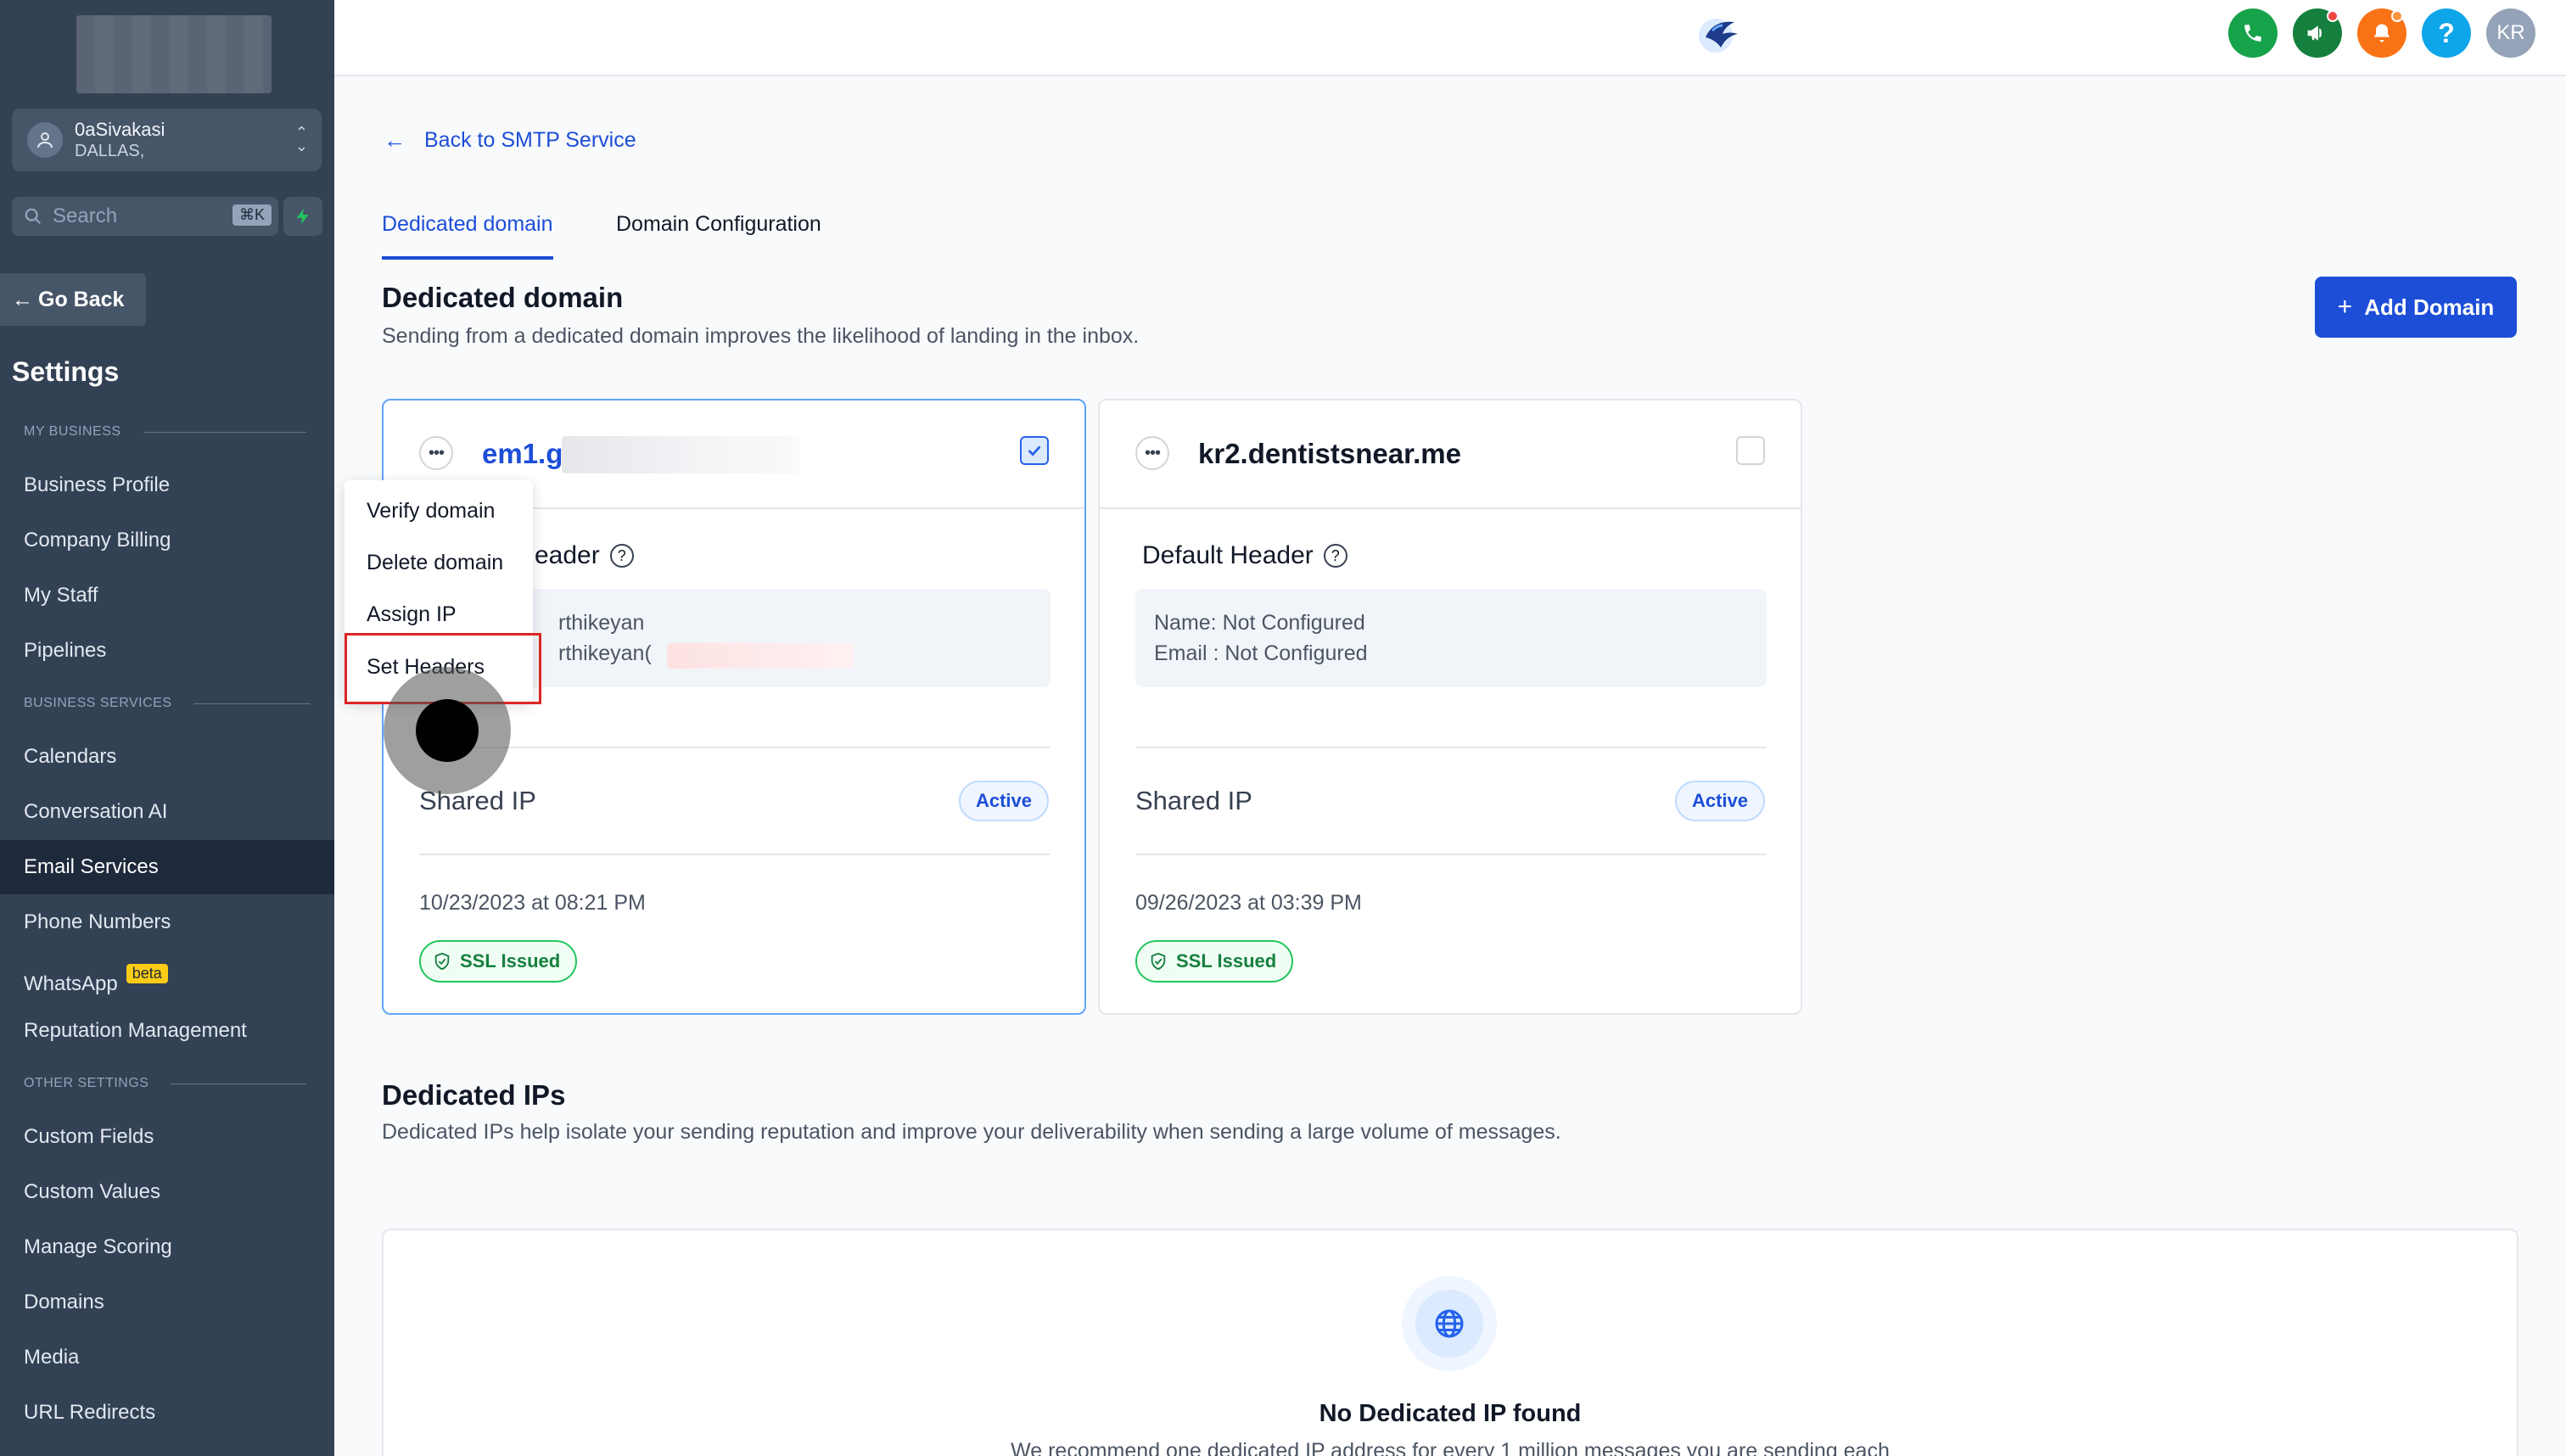 This screenshot has height=1456, width=2566. Describe the element at coordinates (1244, 555) in the screenshot. I see `header-label: Default Header?` at that location.